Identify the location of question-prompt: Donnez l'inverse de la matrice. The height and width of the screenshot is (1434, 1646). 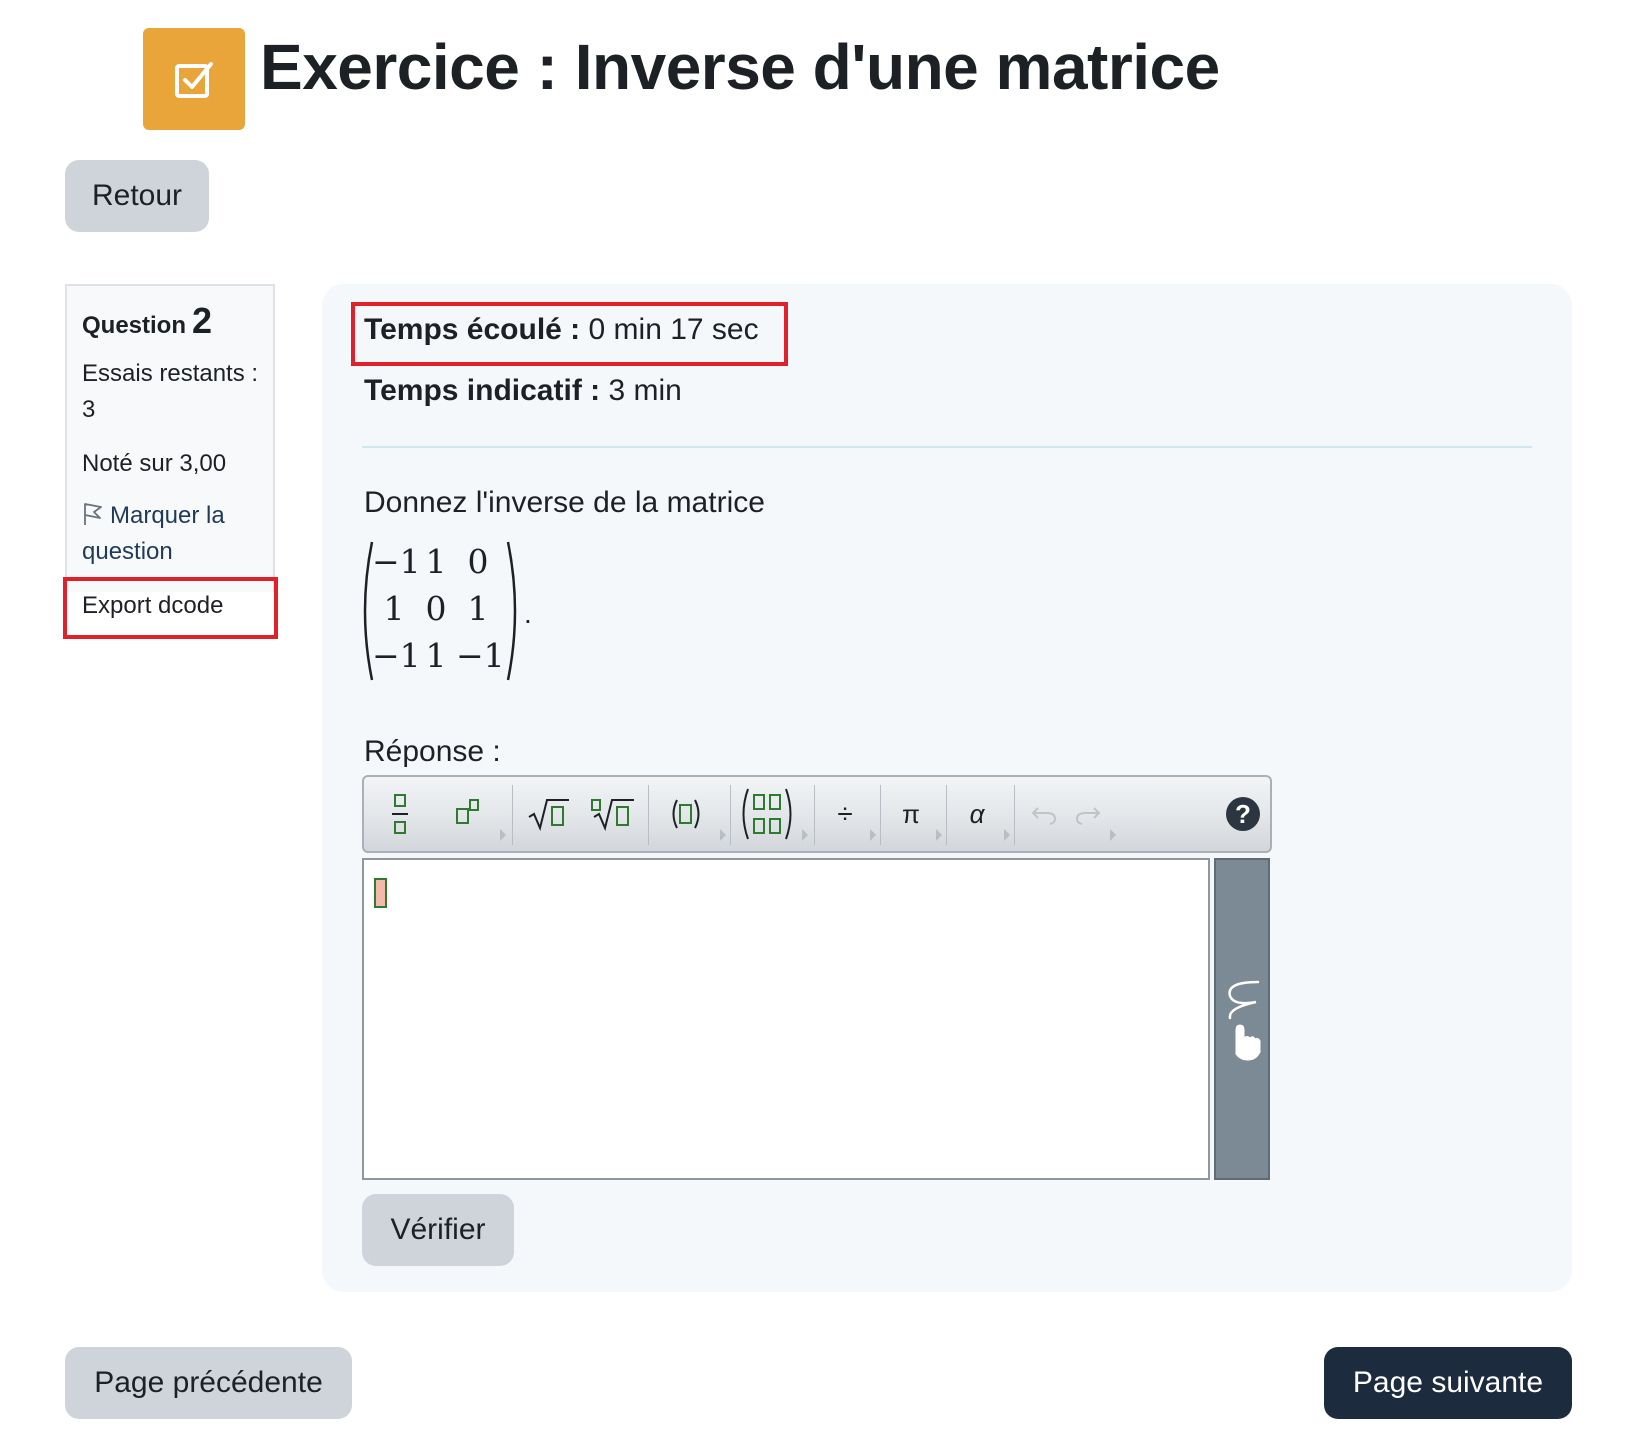
(564, 502).